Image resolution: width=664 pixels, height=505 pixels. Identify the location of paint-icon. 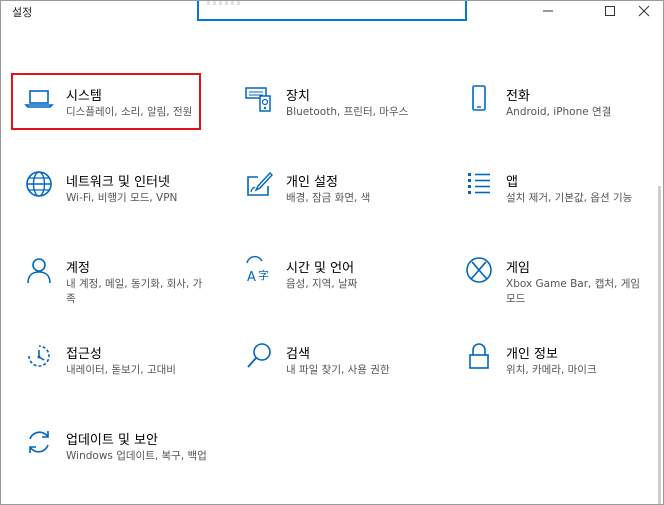
(259, 184).